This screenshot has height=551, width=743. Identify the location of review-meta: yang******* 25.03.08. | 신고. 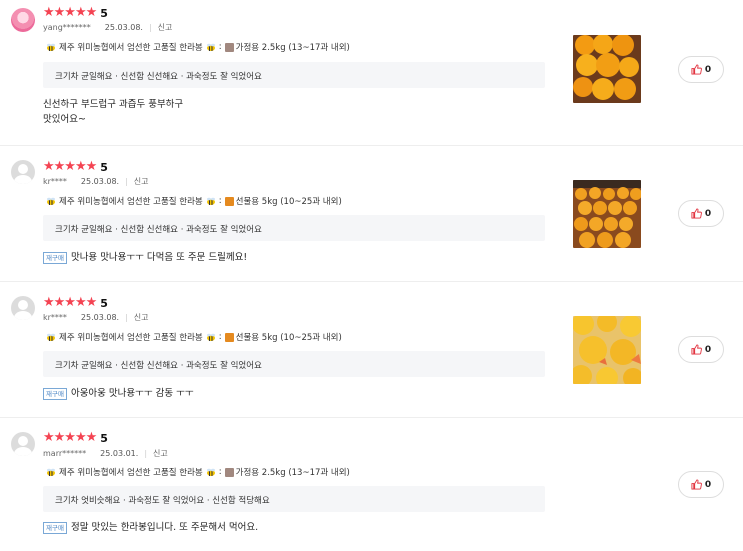
(107, 27).